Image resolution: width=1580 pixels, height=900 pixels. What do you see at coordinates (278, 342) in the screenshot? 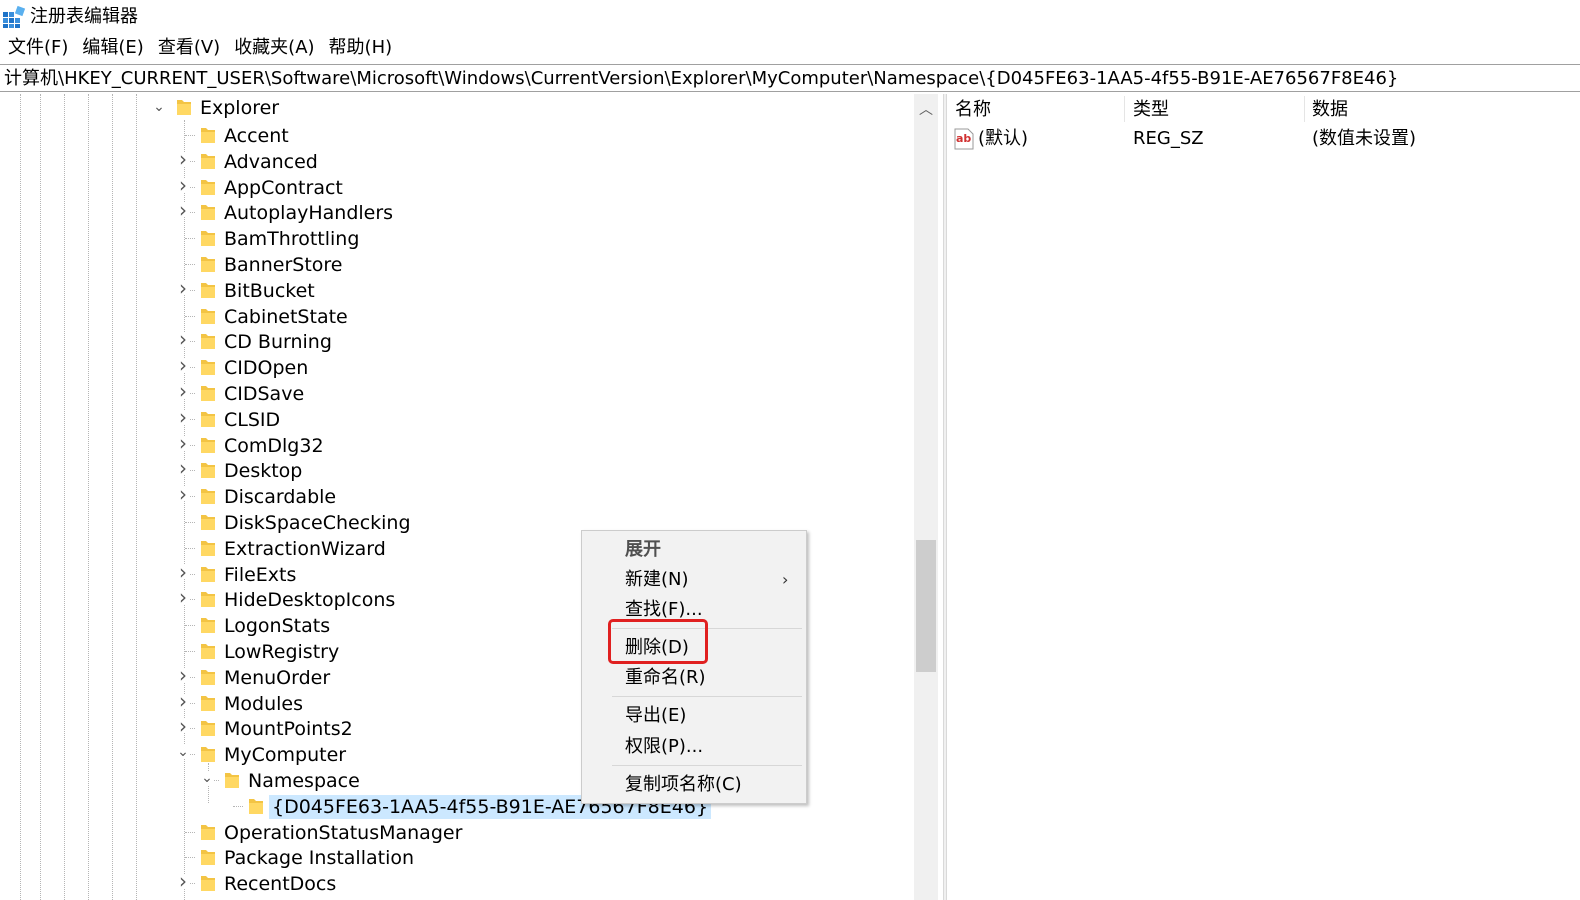
I see `tree-node-item: CD Burning` at bounding box center [278, 342].